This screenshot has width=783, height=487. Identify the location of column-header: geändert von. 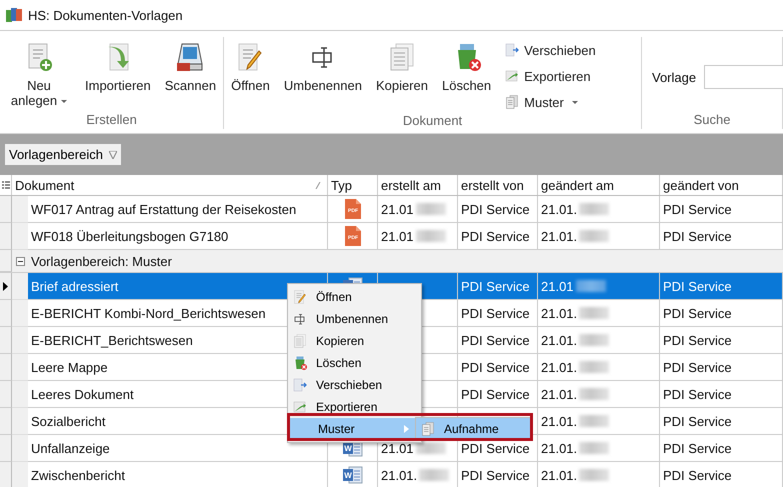
(721, 185).